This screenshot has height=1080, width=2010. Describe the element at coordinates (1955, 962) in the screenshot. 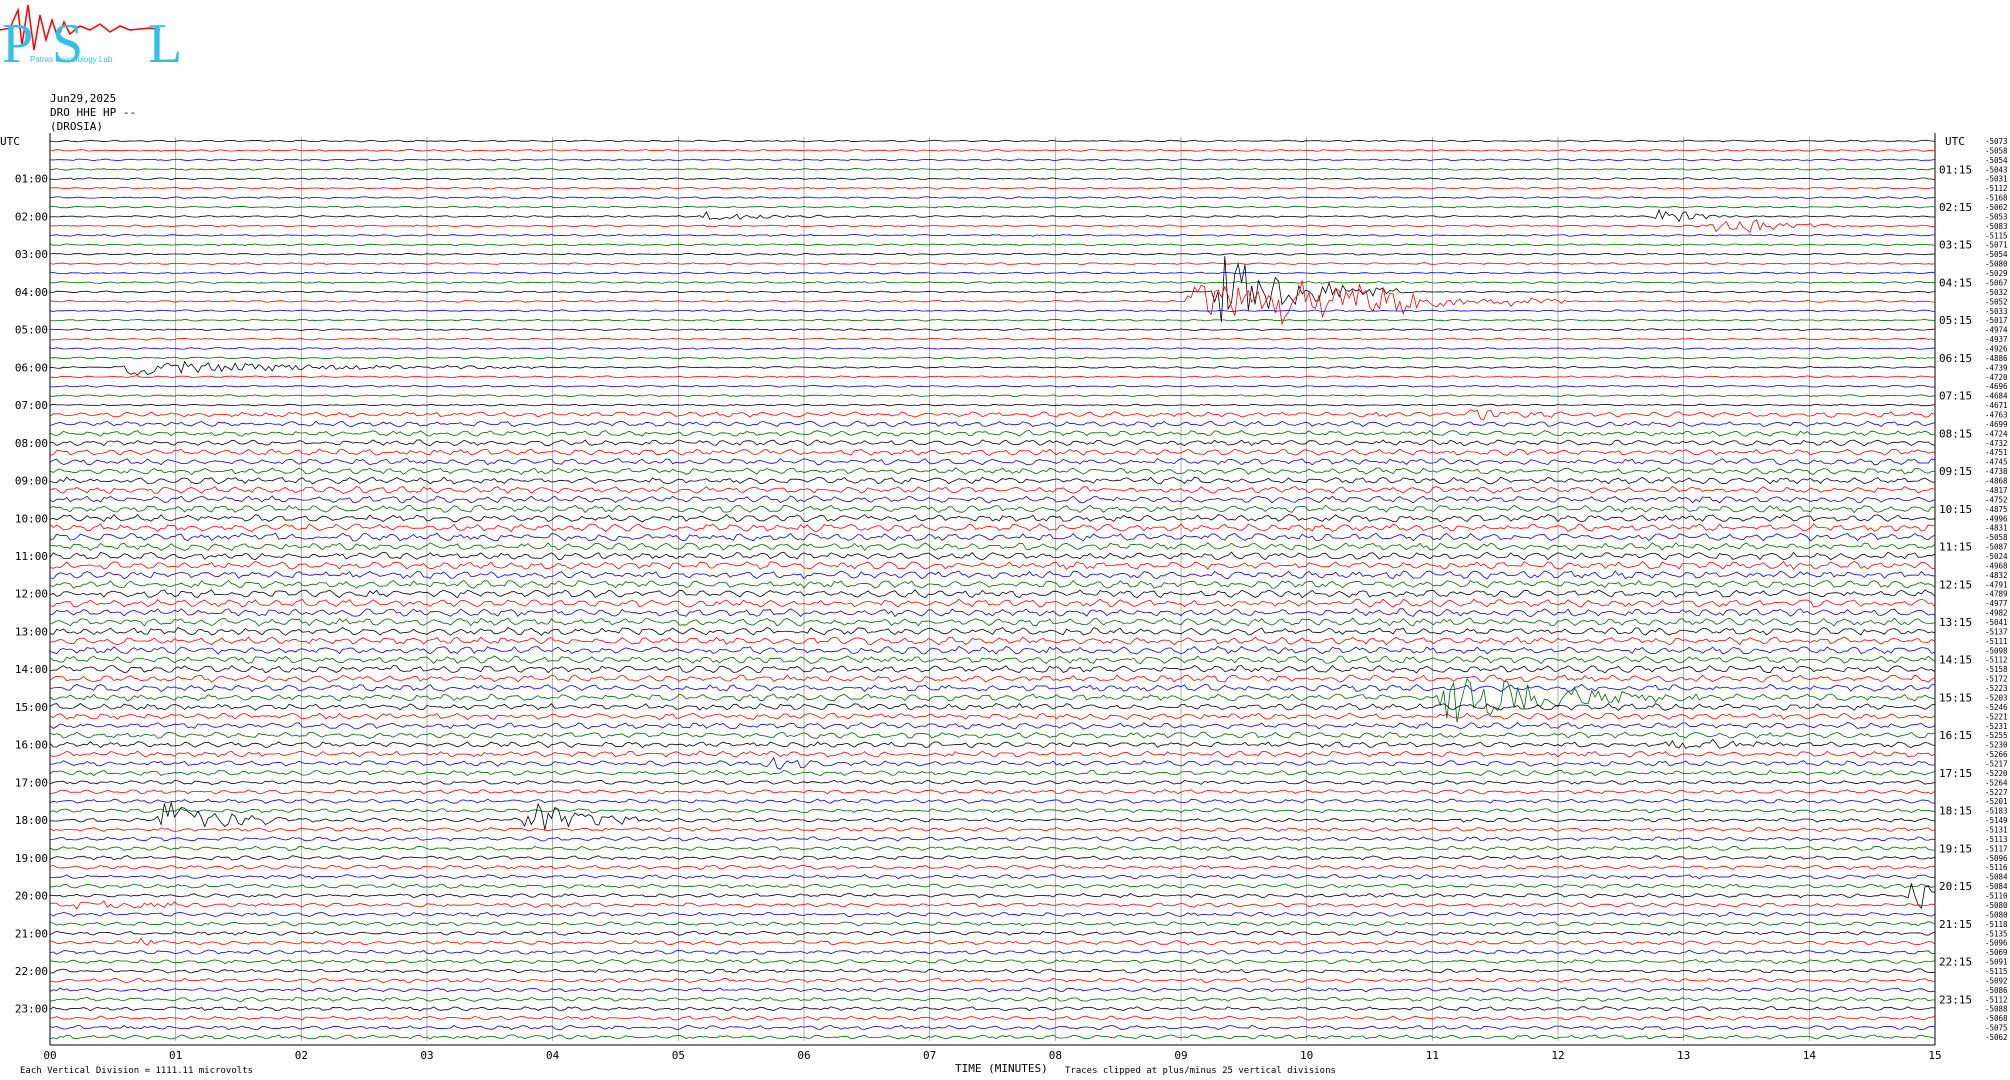

I see `right-hour-label: 22:15` at that location.